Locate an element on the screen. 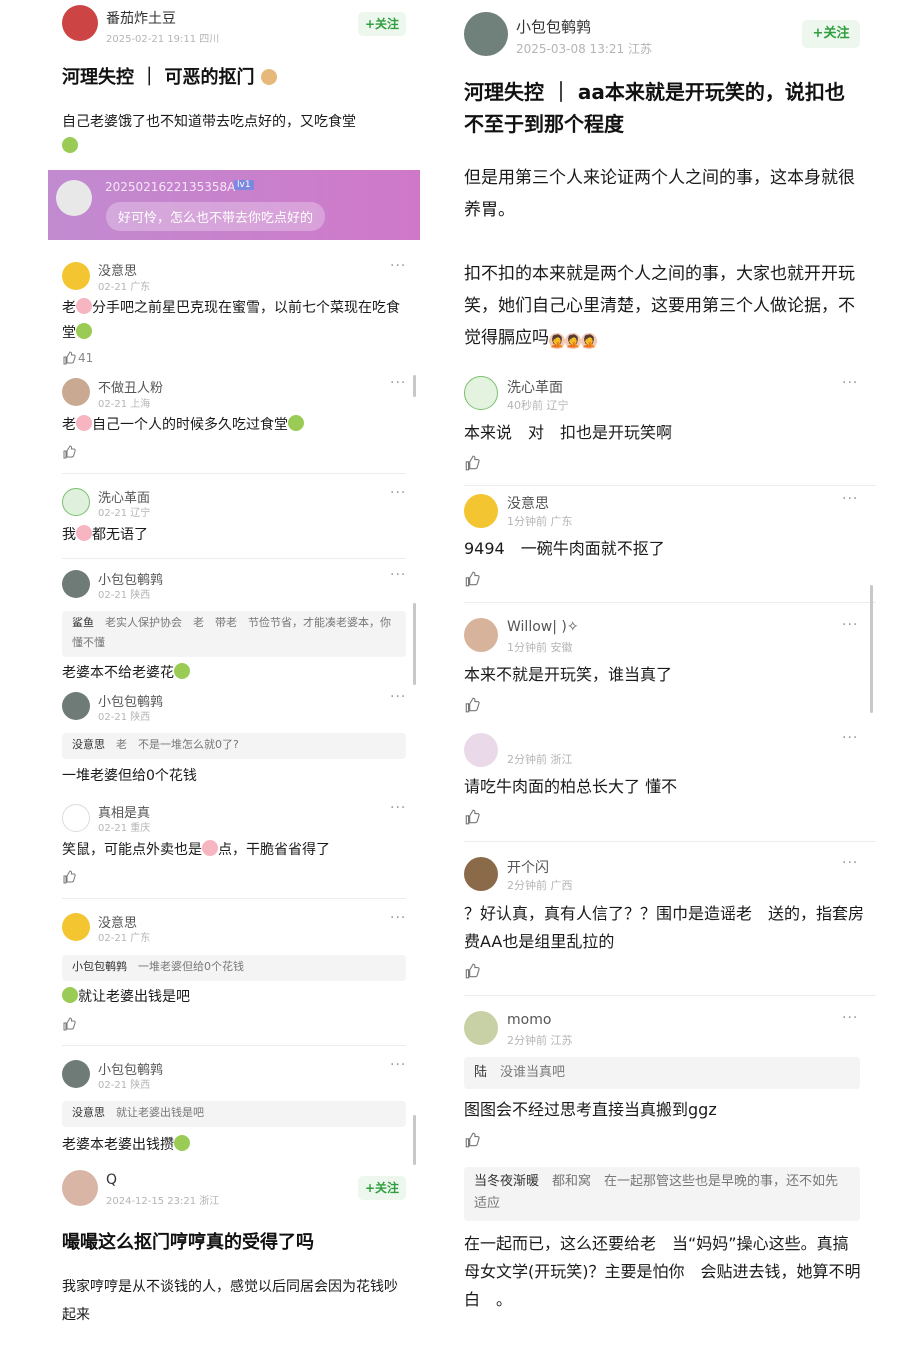 Image resolution: width=900 pixels, height=1350 pixels. quoted-reply: 陆 没谁当真吧 is located at coordinates (662, 1073).